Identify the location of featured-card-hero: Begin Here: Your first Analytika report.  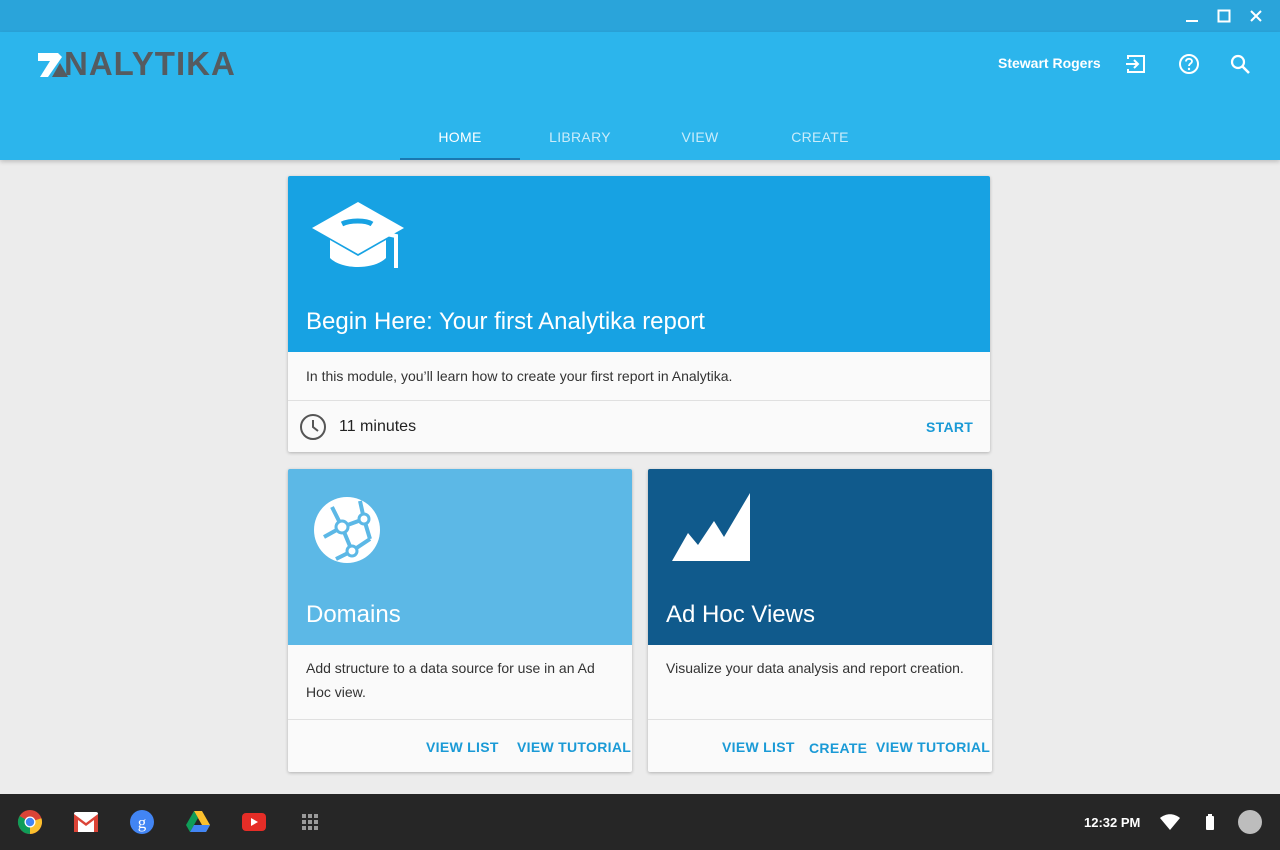
(639, 264).